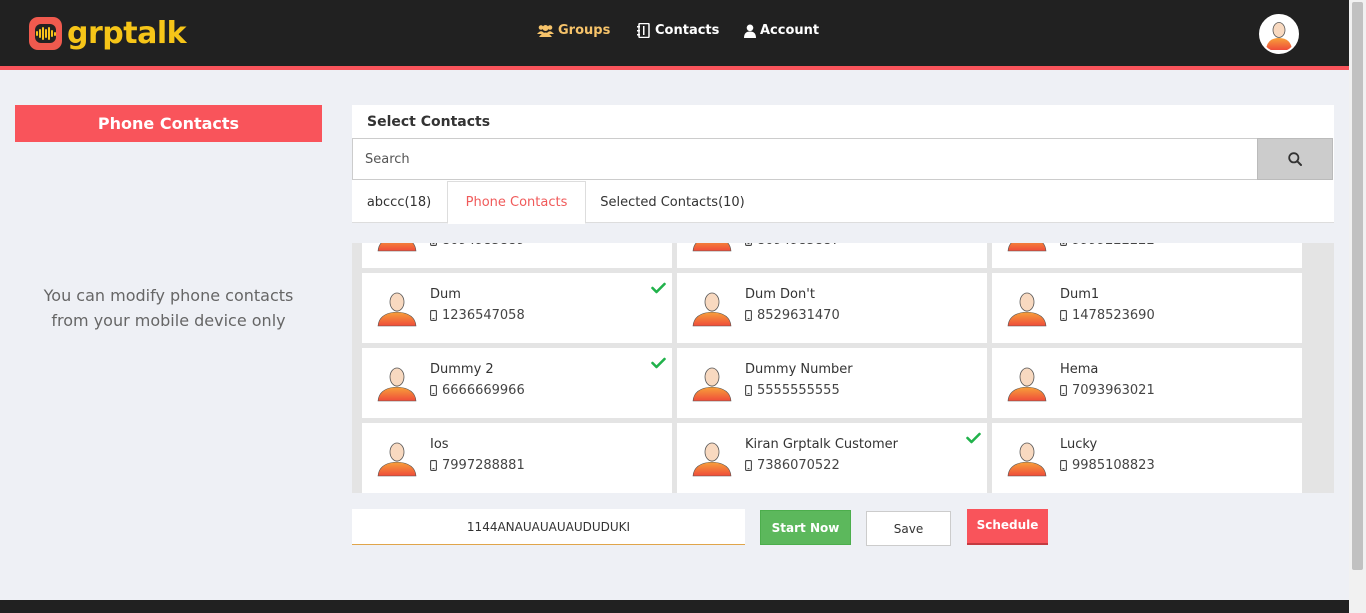 This screenshot has width=1366, height=613. I want to click on navbar-accent-line, so click(674, 68).